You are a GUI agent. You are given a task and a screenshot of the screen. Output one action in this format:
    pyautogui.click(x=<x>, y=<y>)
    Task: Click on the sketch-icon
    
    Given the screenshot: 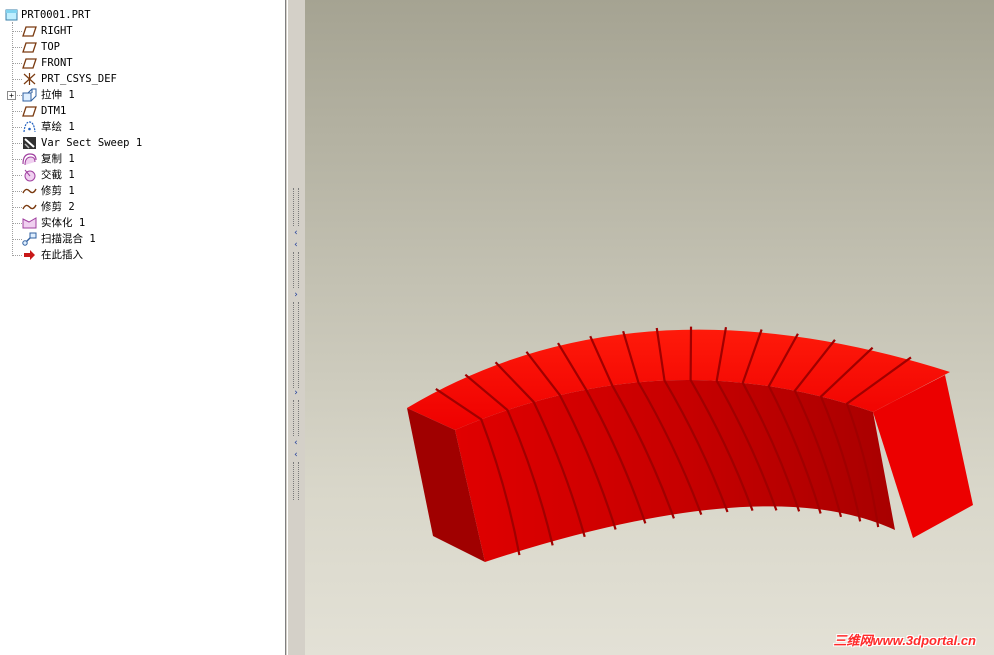 What is the action you would take?
    pyautogui.click(x=29, y=127)
    